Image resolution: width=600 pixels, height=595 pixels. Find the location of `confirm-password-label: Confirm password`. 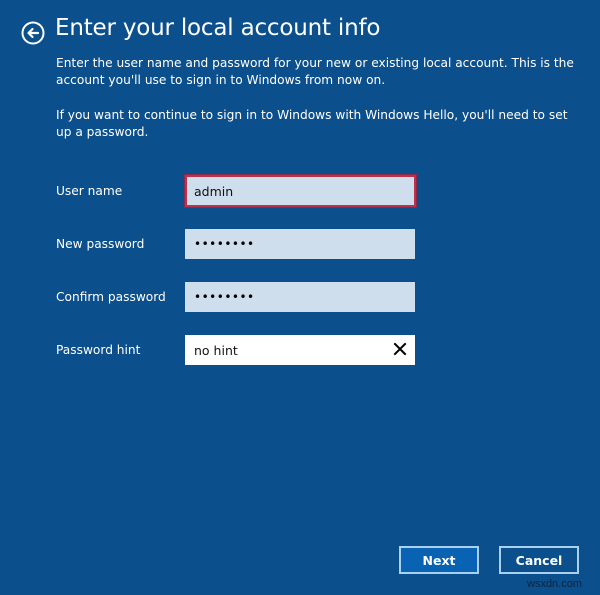

confirm-password-label: Confirm password is located at coordinates (111, 297).